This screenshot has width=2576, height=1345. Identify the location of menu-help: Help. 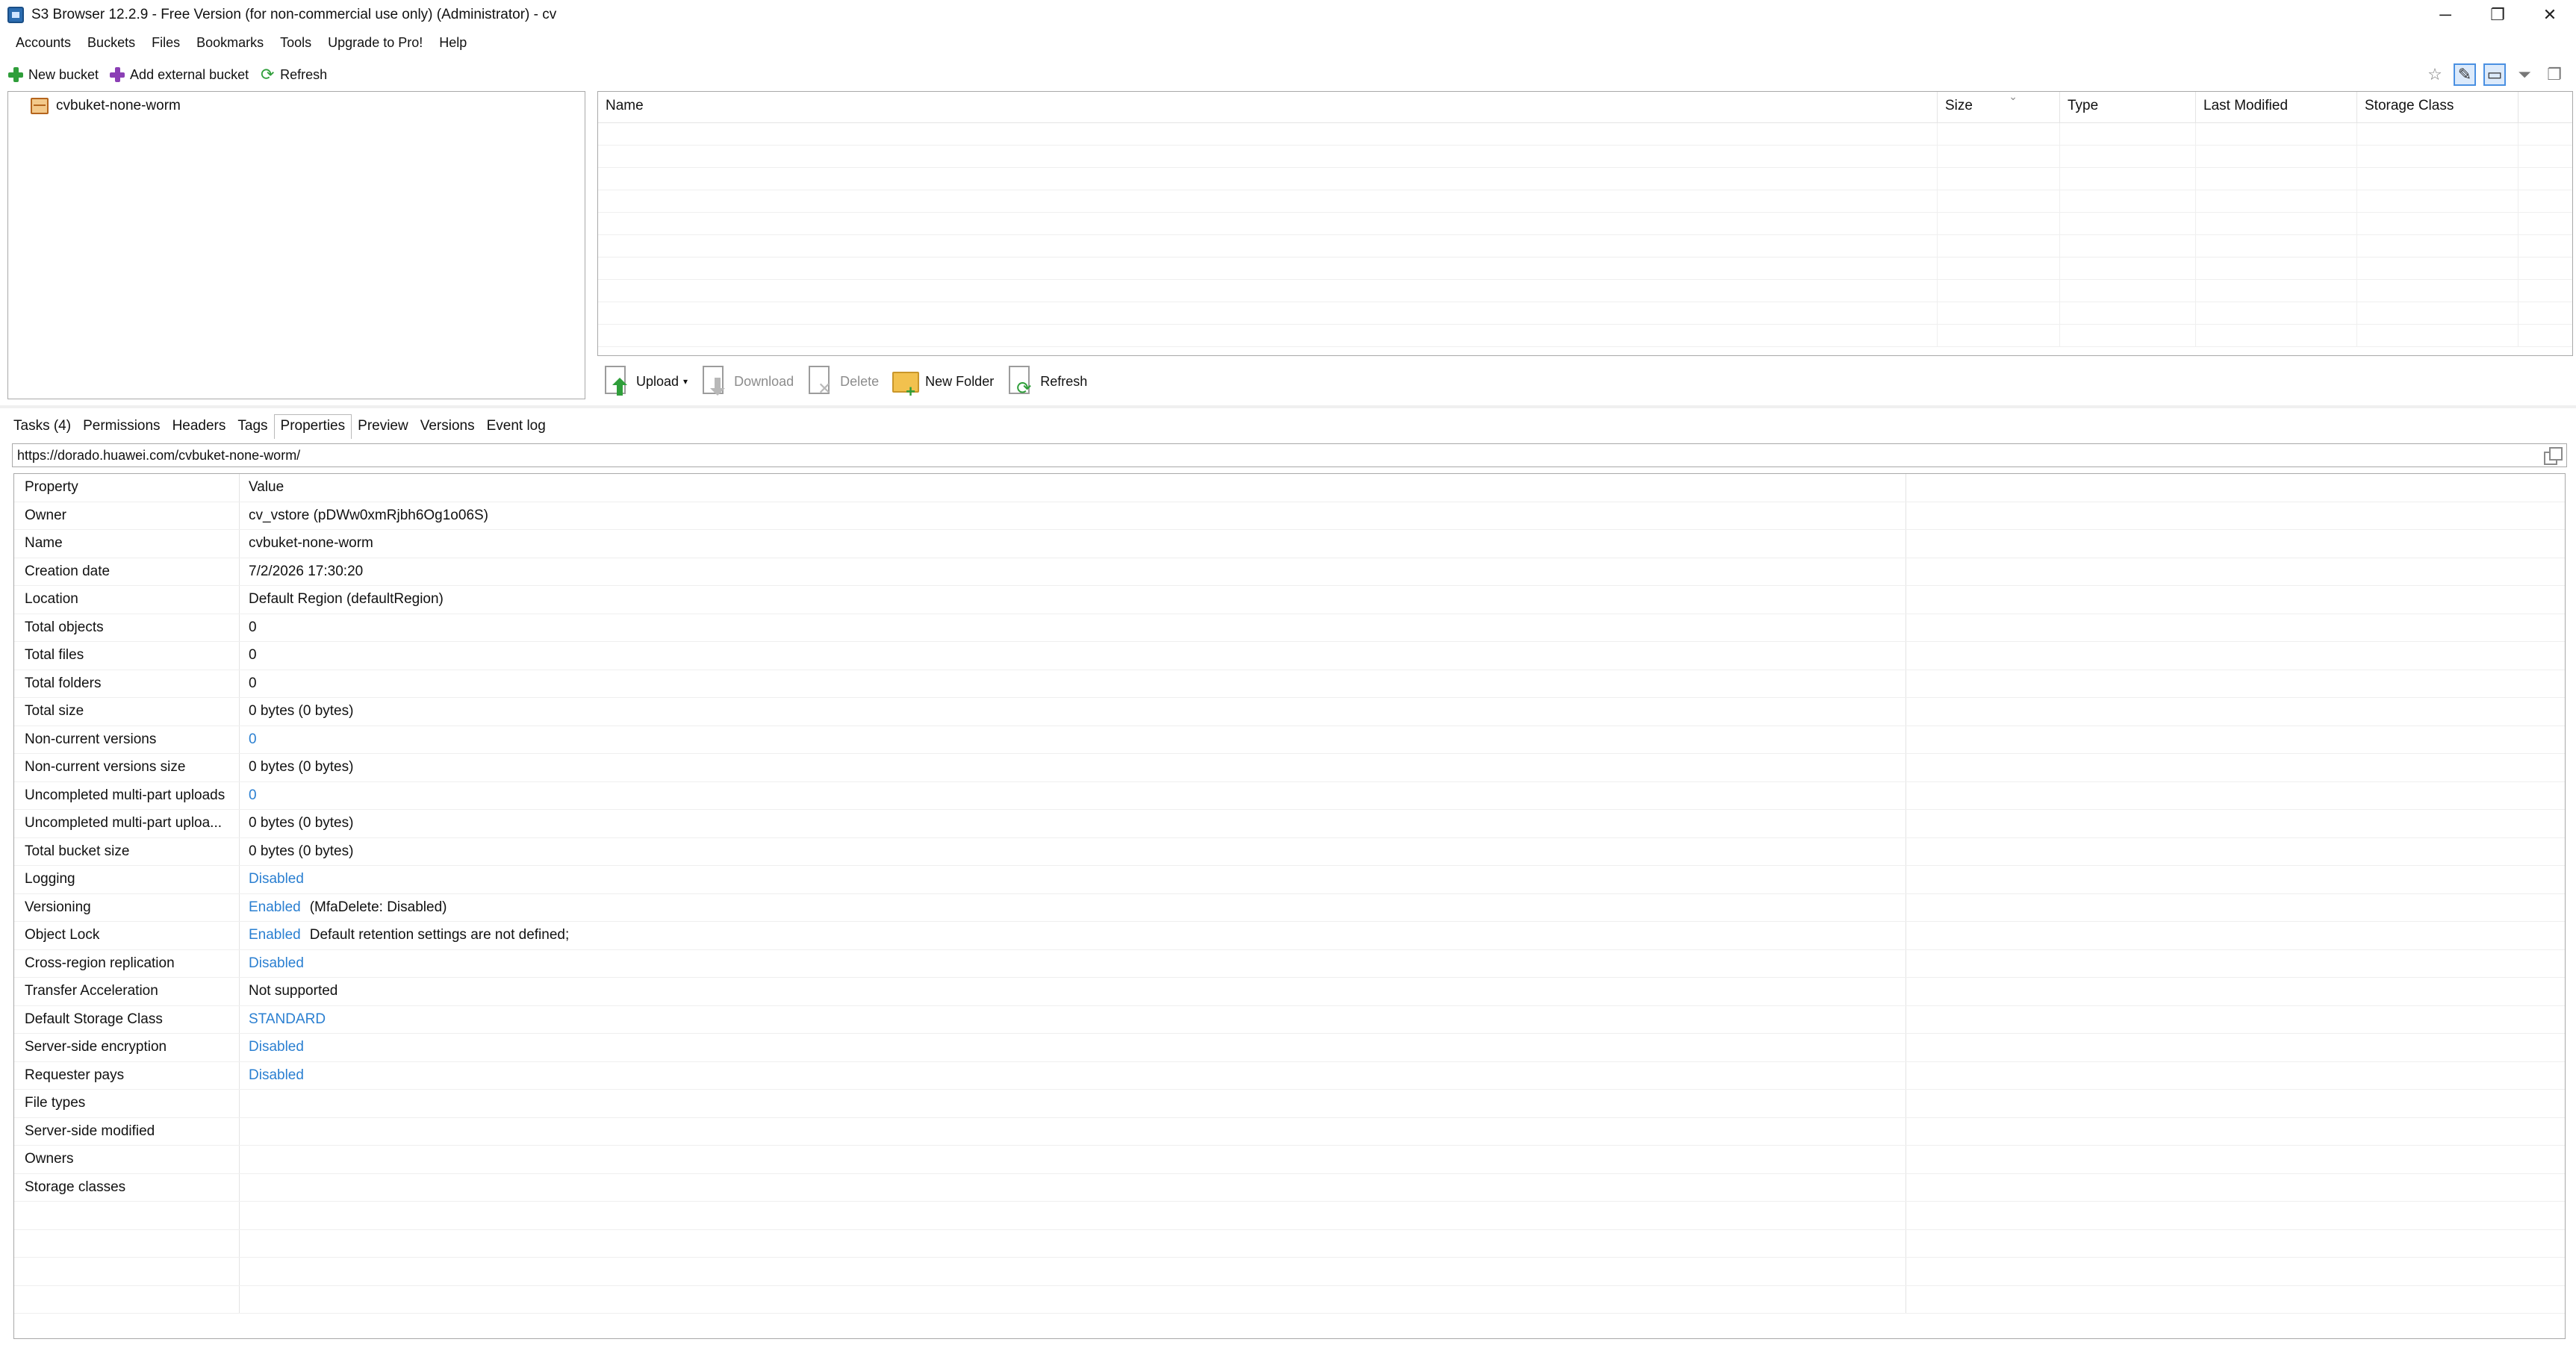
(453, 43).